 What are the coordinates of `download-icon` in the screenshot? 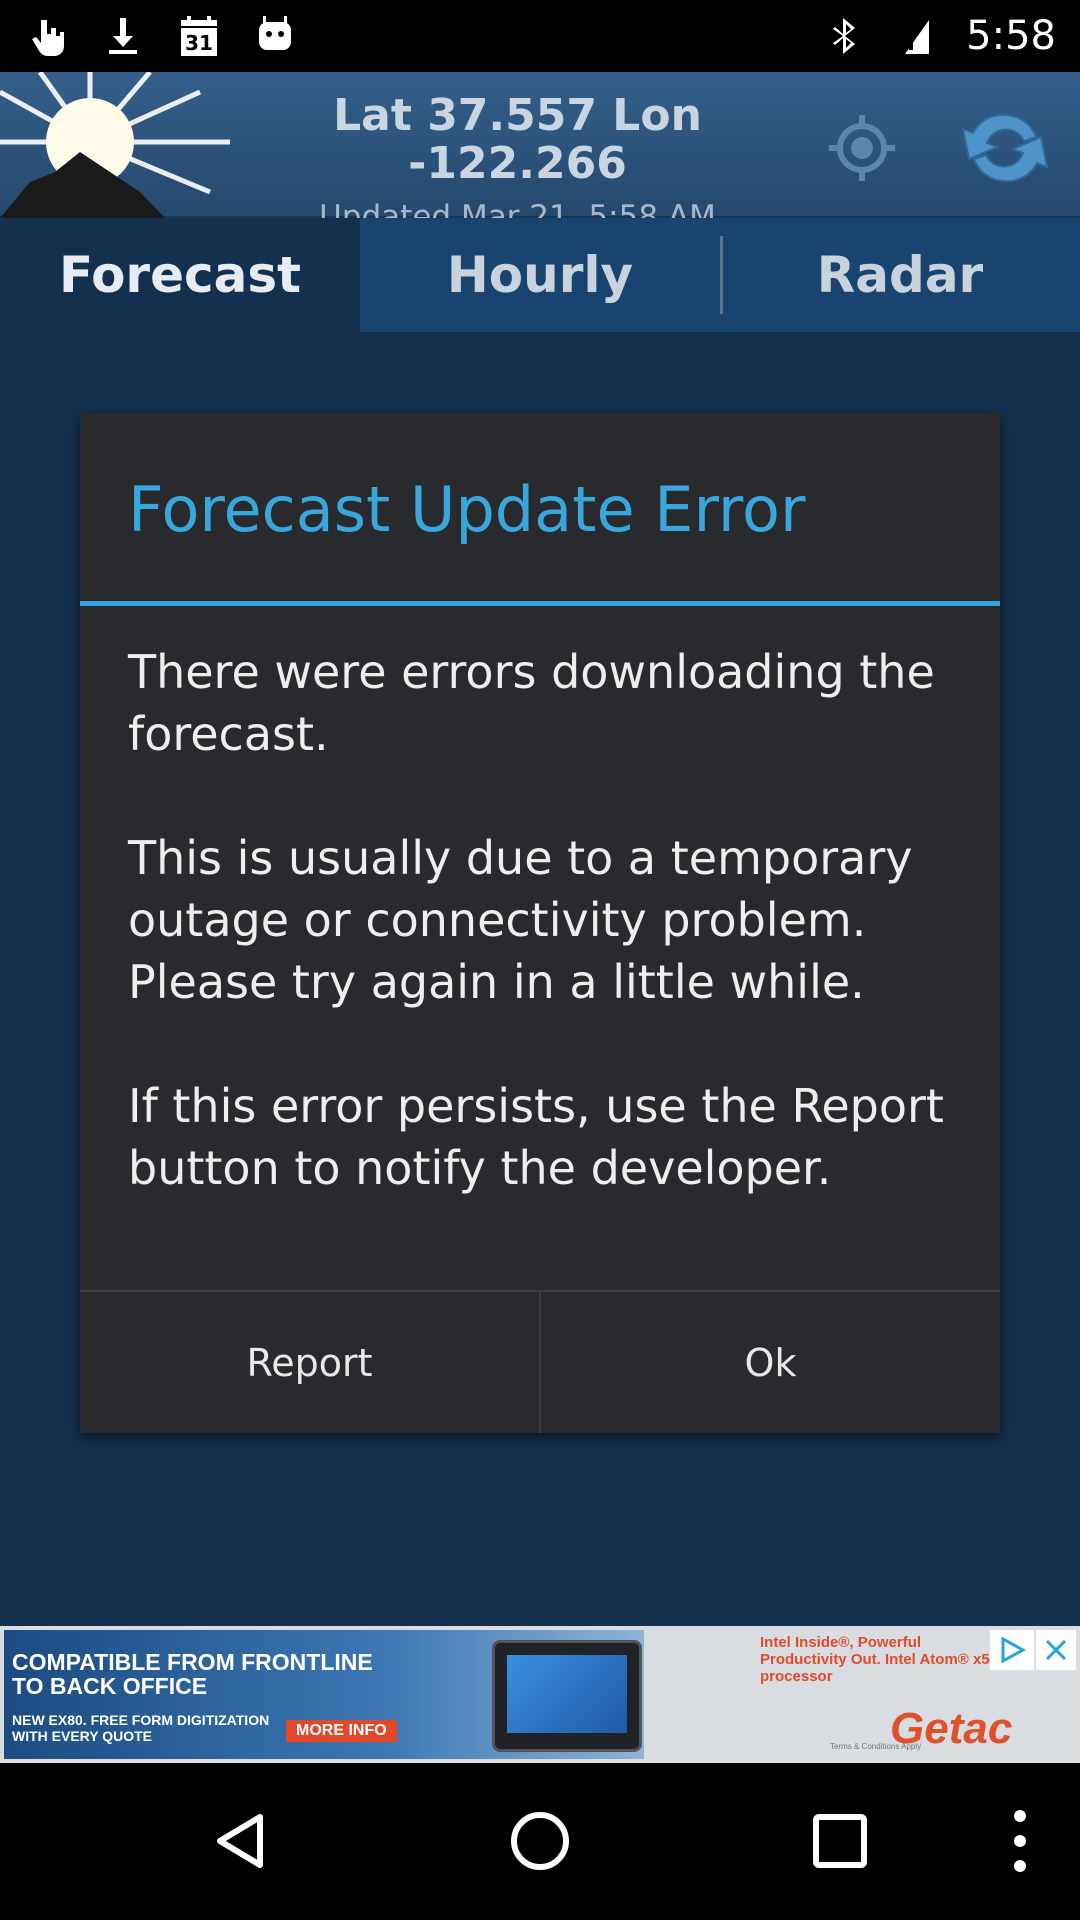 It's located at (123, 36).